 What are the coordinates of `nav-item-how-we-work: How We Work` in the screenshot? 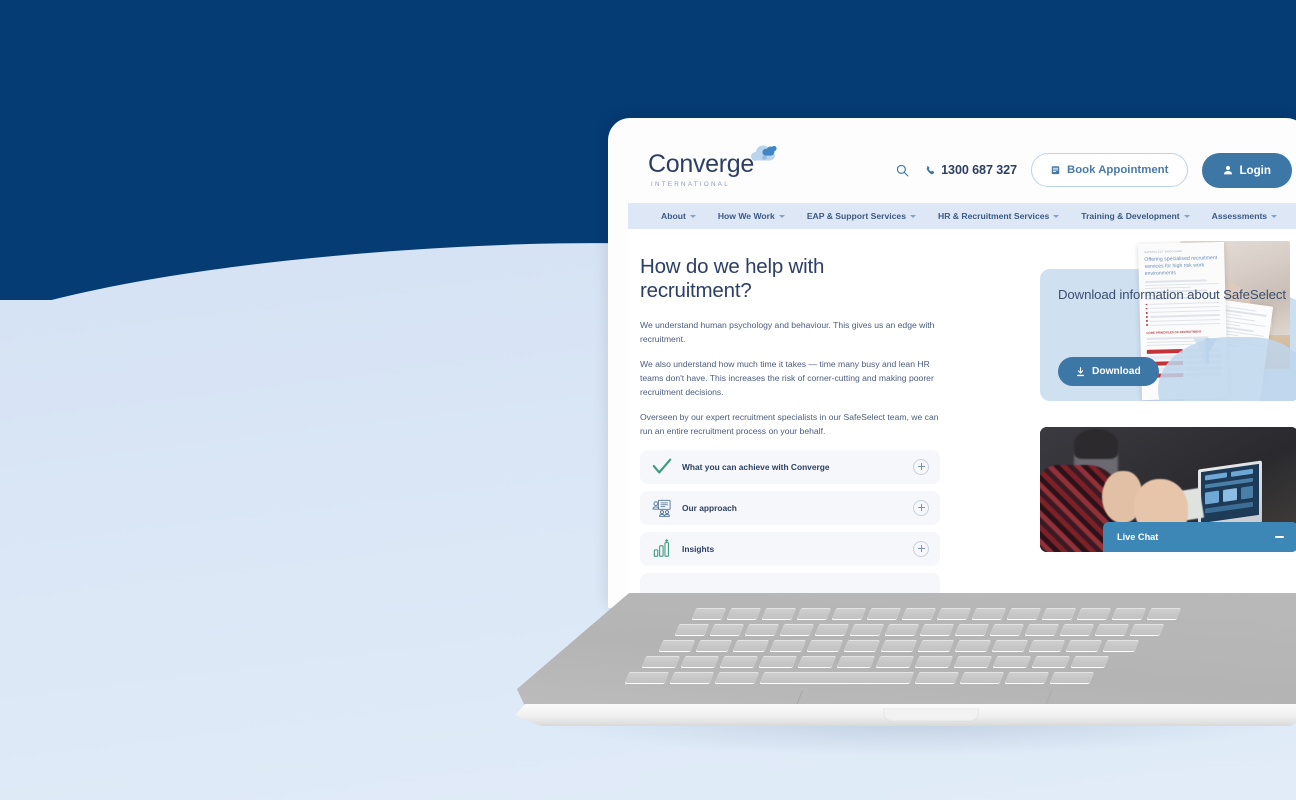 It's located at (751, 216).